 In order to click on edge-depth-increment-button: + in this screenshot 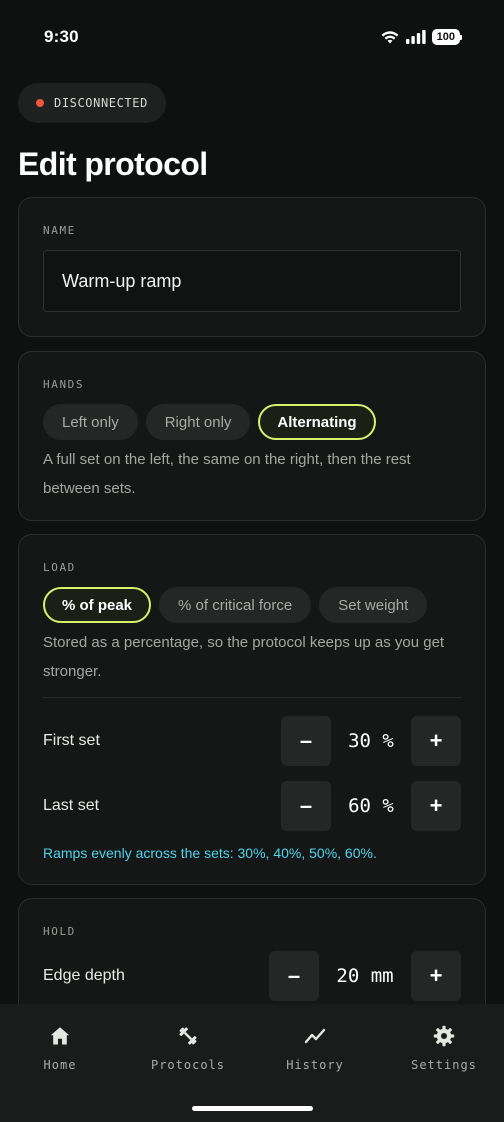, I will do `click(436, 976)`.